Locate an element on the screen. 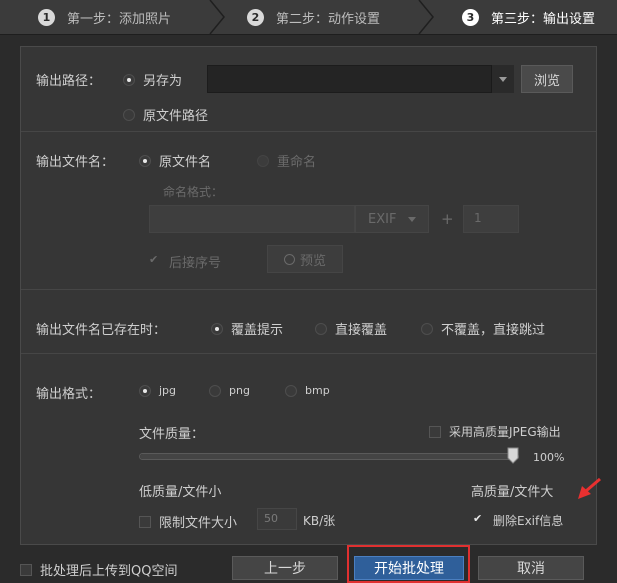 The height and width of the screenshot is (583, 617). quality-slider-fill is located at coordinates (329, 456).